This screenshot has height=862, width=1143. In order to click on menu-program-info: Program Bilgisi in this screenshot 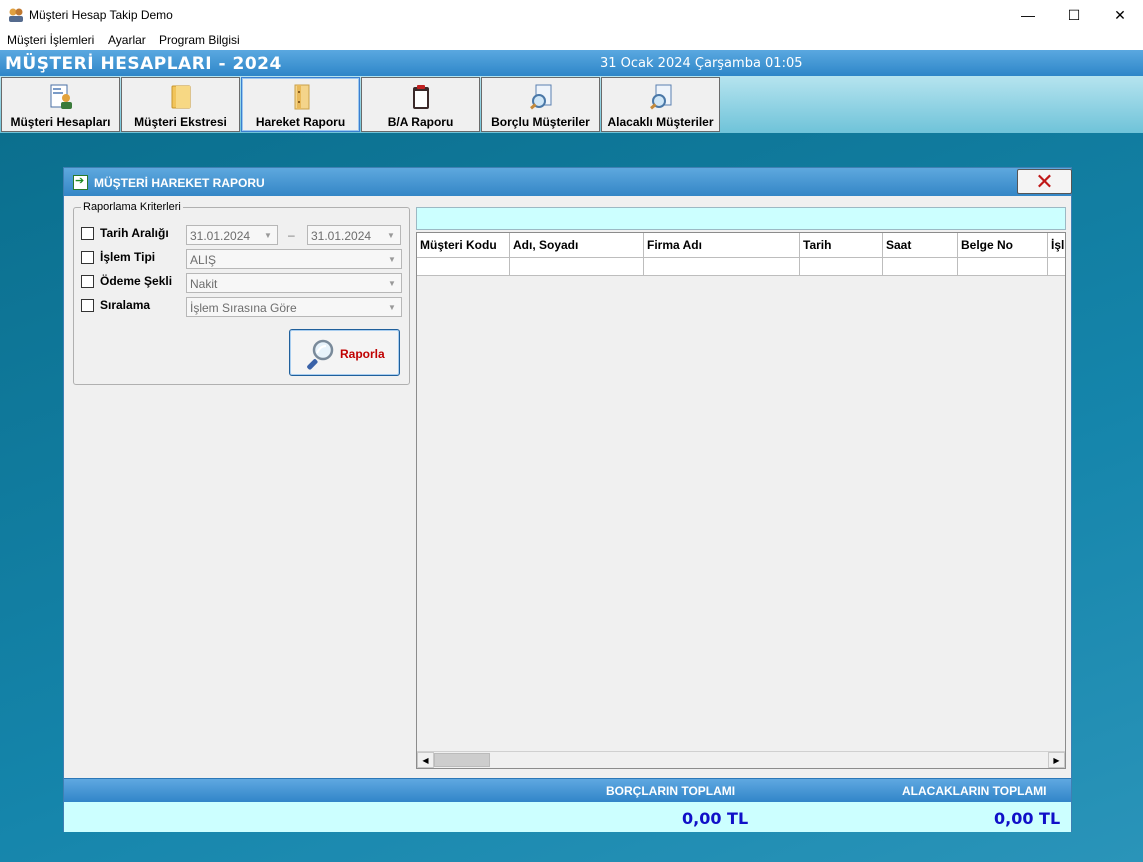, I will do `click(199, 40)`.